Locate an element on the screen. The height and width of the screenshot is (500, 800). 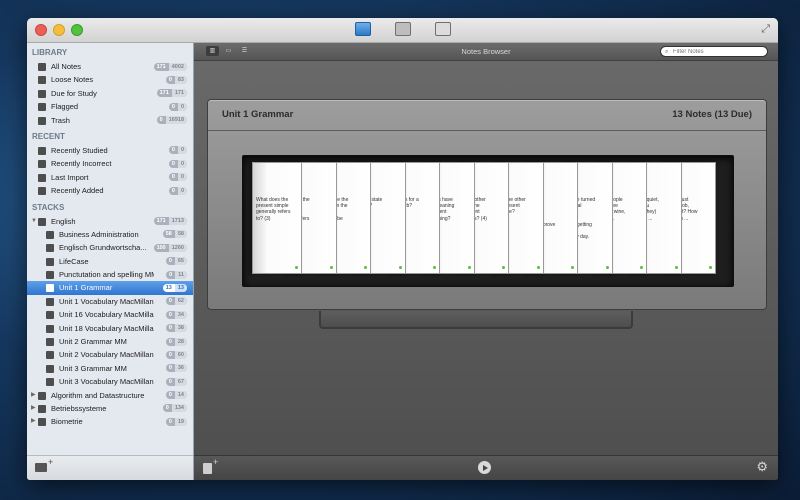
browser-toolbar: ▥ ▭ ☰ Notes Browser ⌕ is located at coordinates (486, 52).